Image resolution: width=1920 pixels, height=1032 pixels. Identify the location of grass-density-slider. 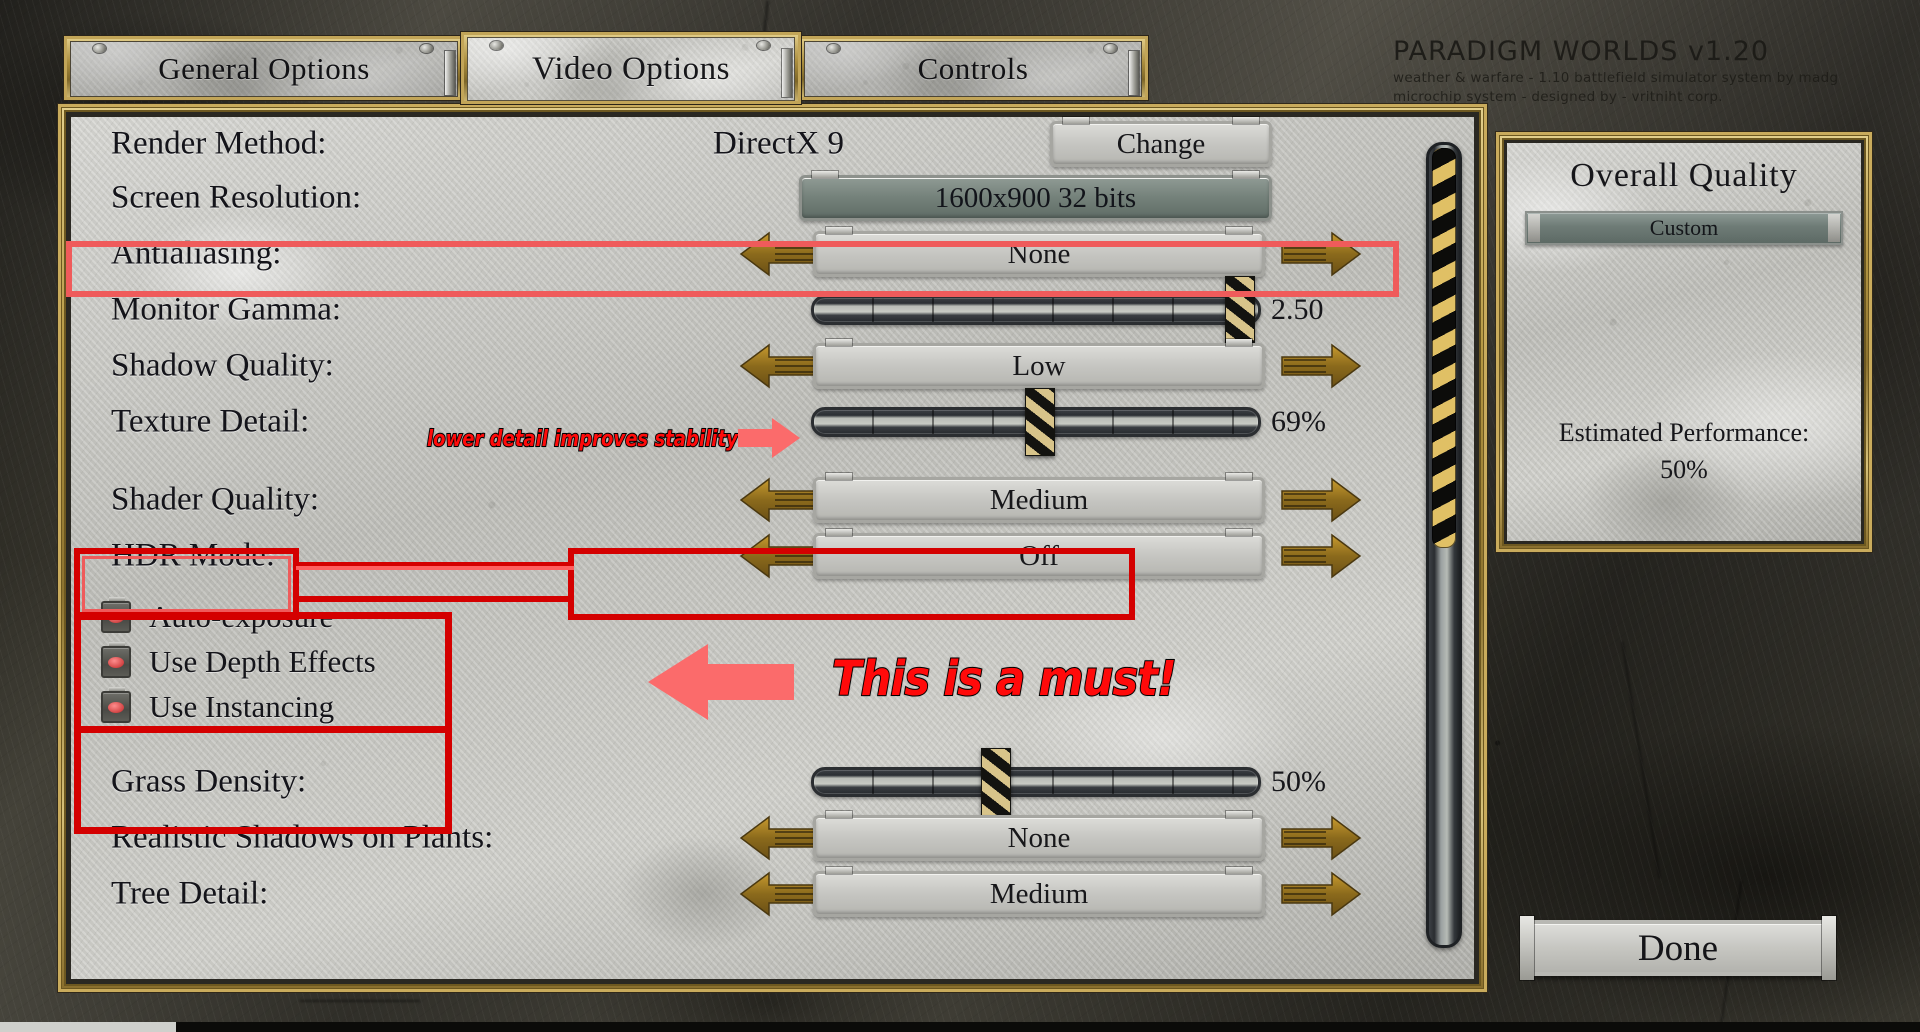
(1036, 782).